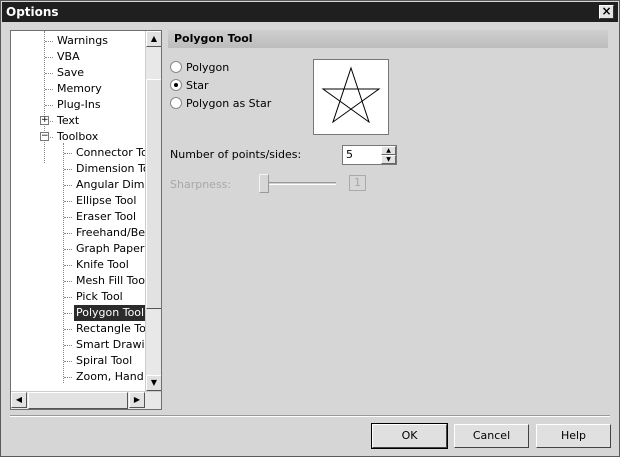 The width and height of the screenshot is (620, 457). Describe the element at coordinates (68, 121) in the screenshot. I see `tree-item: Text` at that location.